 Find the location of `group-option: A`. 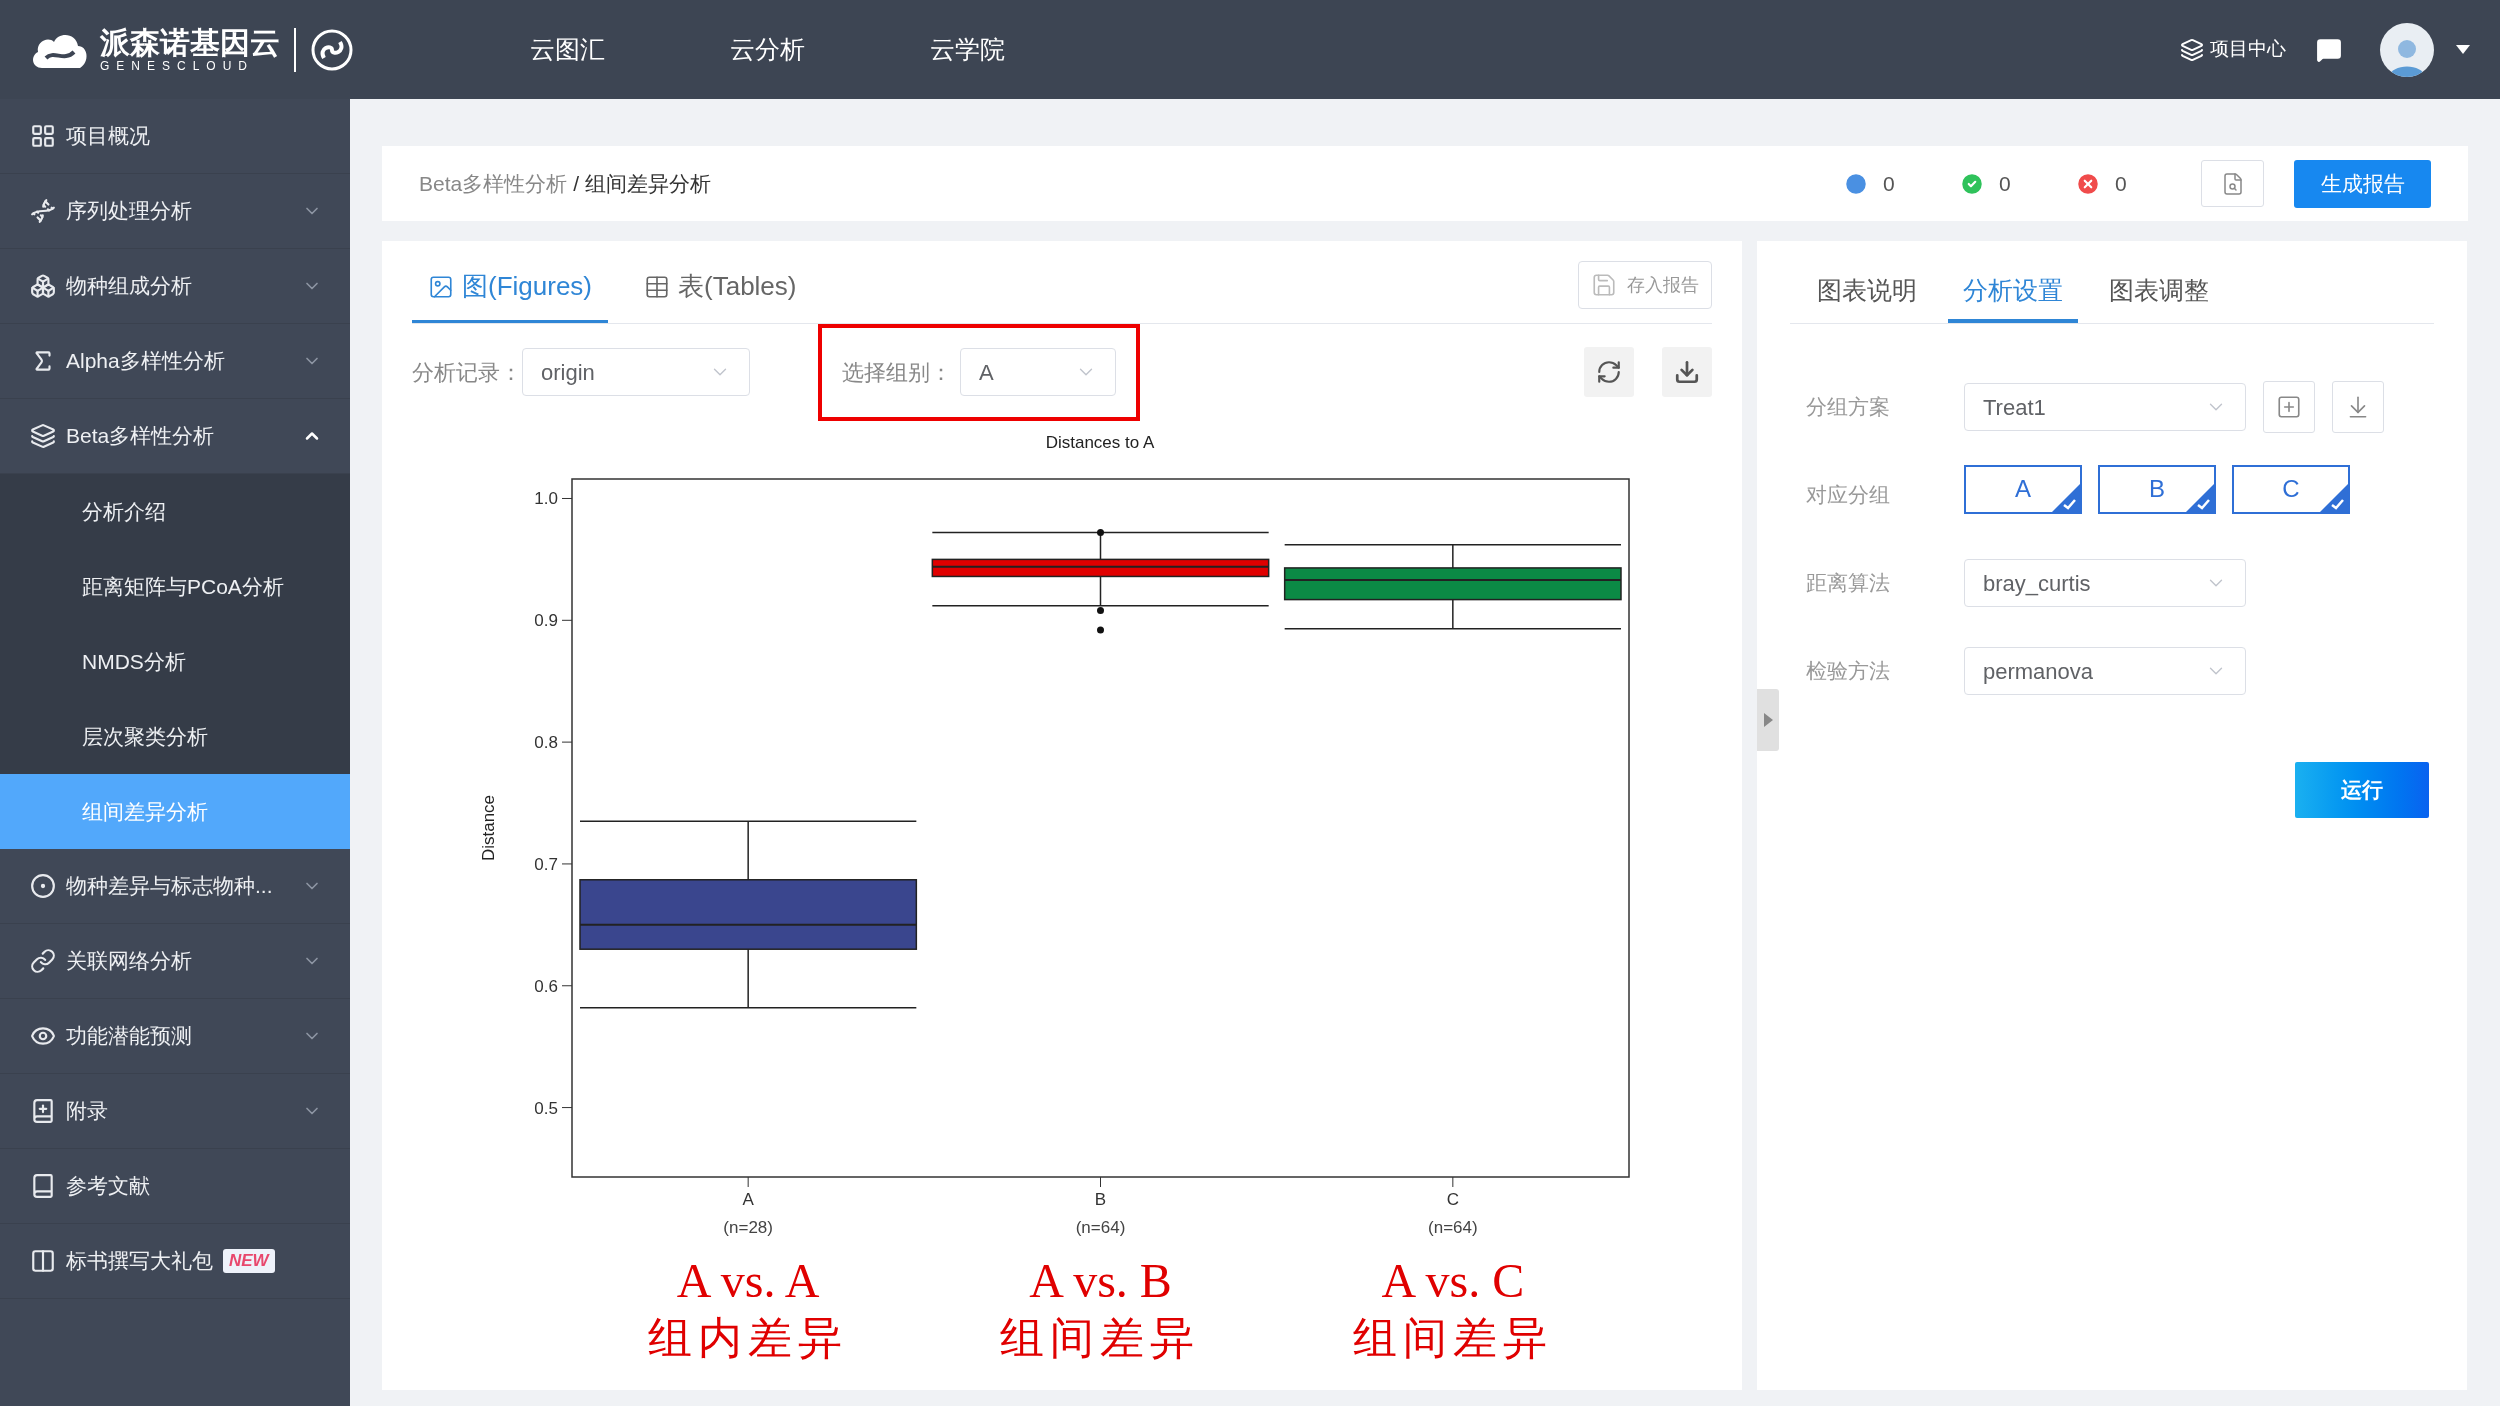

group-option: A is located at coordinates (2023, 489).